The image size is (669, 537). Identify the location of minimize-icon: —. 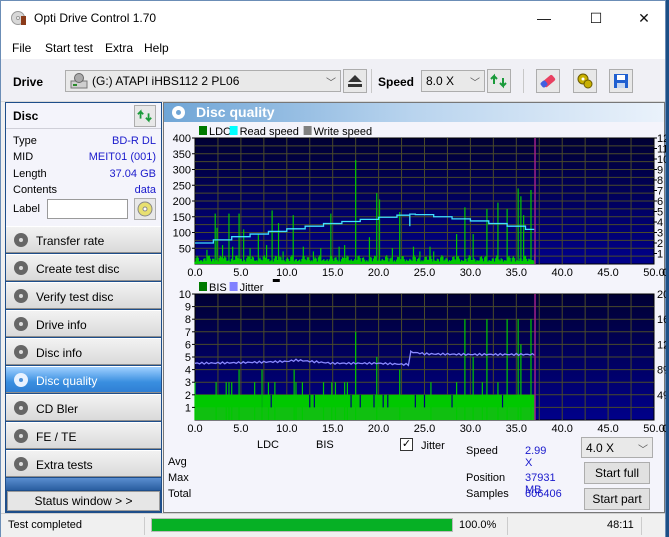
(544, 18).